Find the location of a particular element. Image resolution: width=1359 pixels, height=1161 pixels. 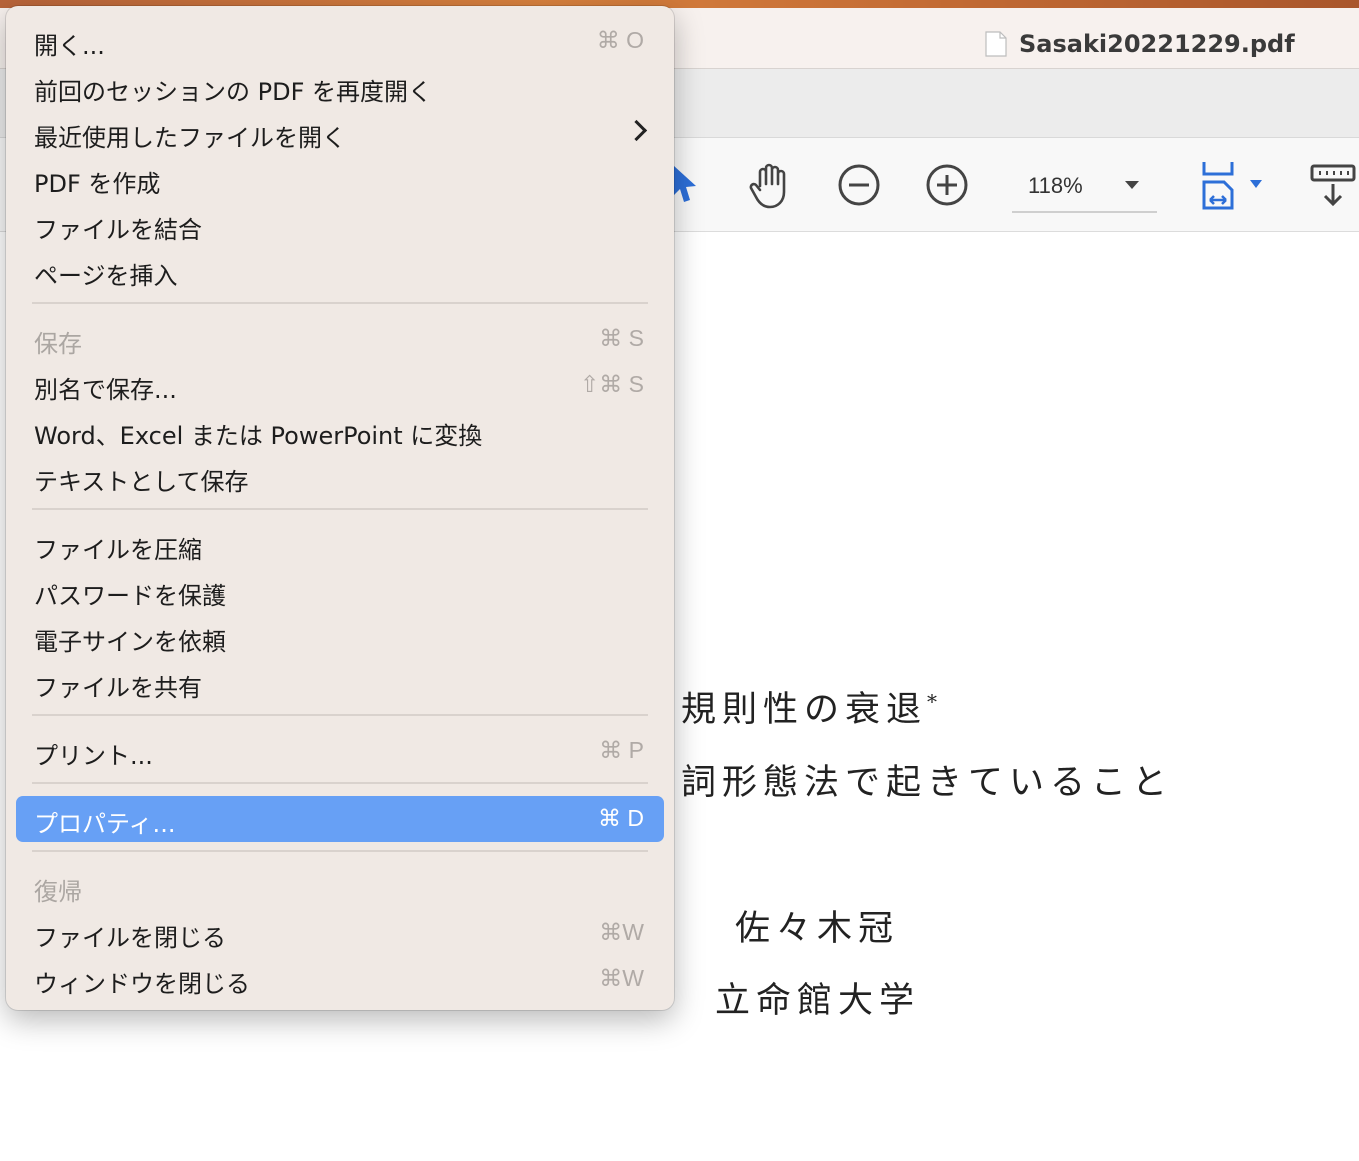

chevron-right-icon is located at coordinates (636, 130).